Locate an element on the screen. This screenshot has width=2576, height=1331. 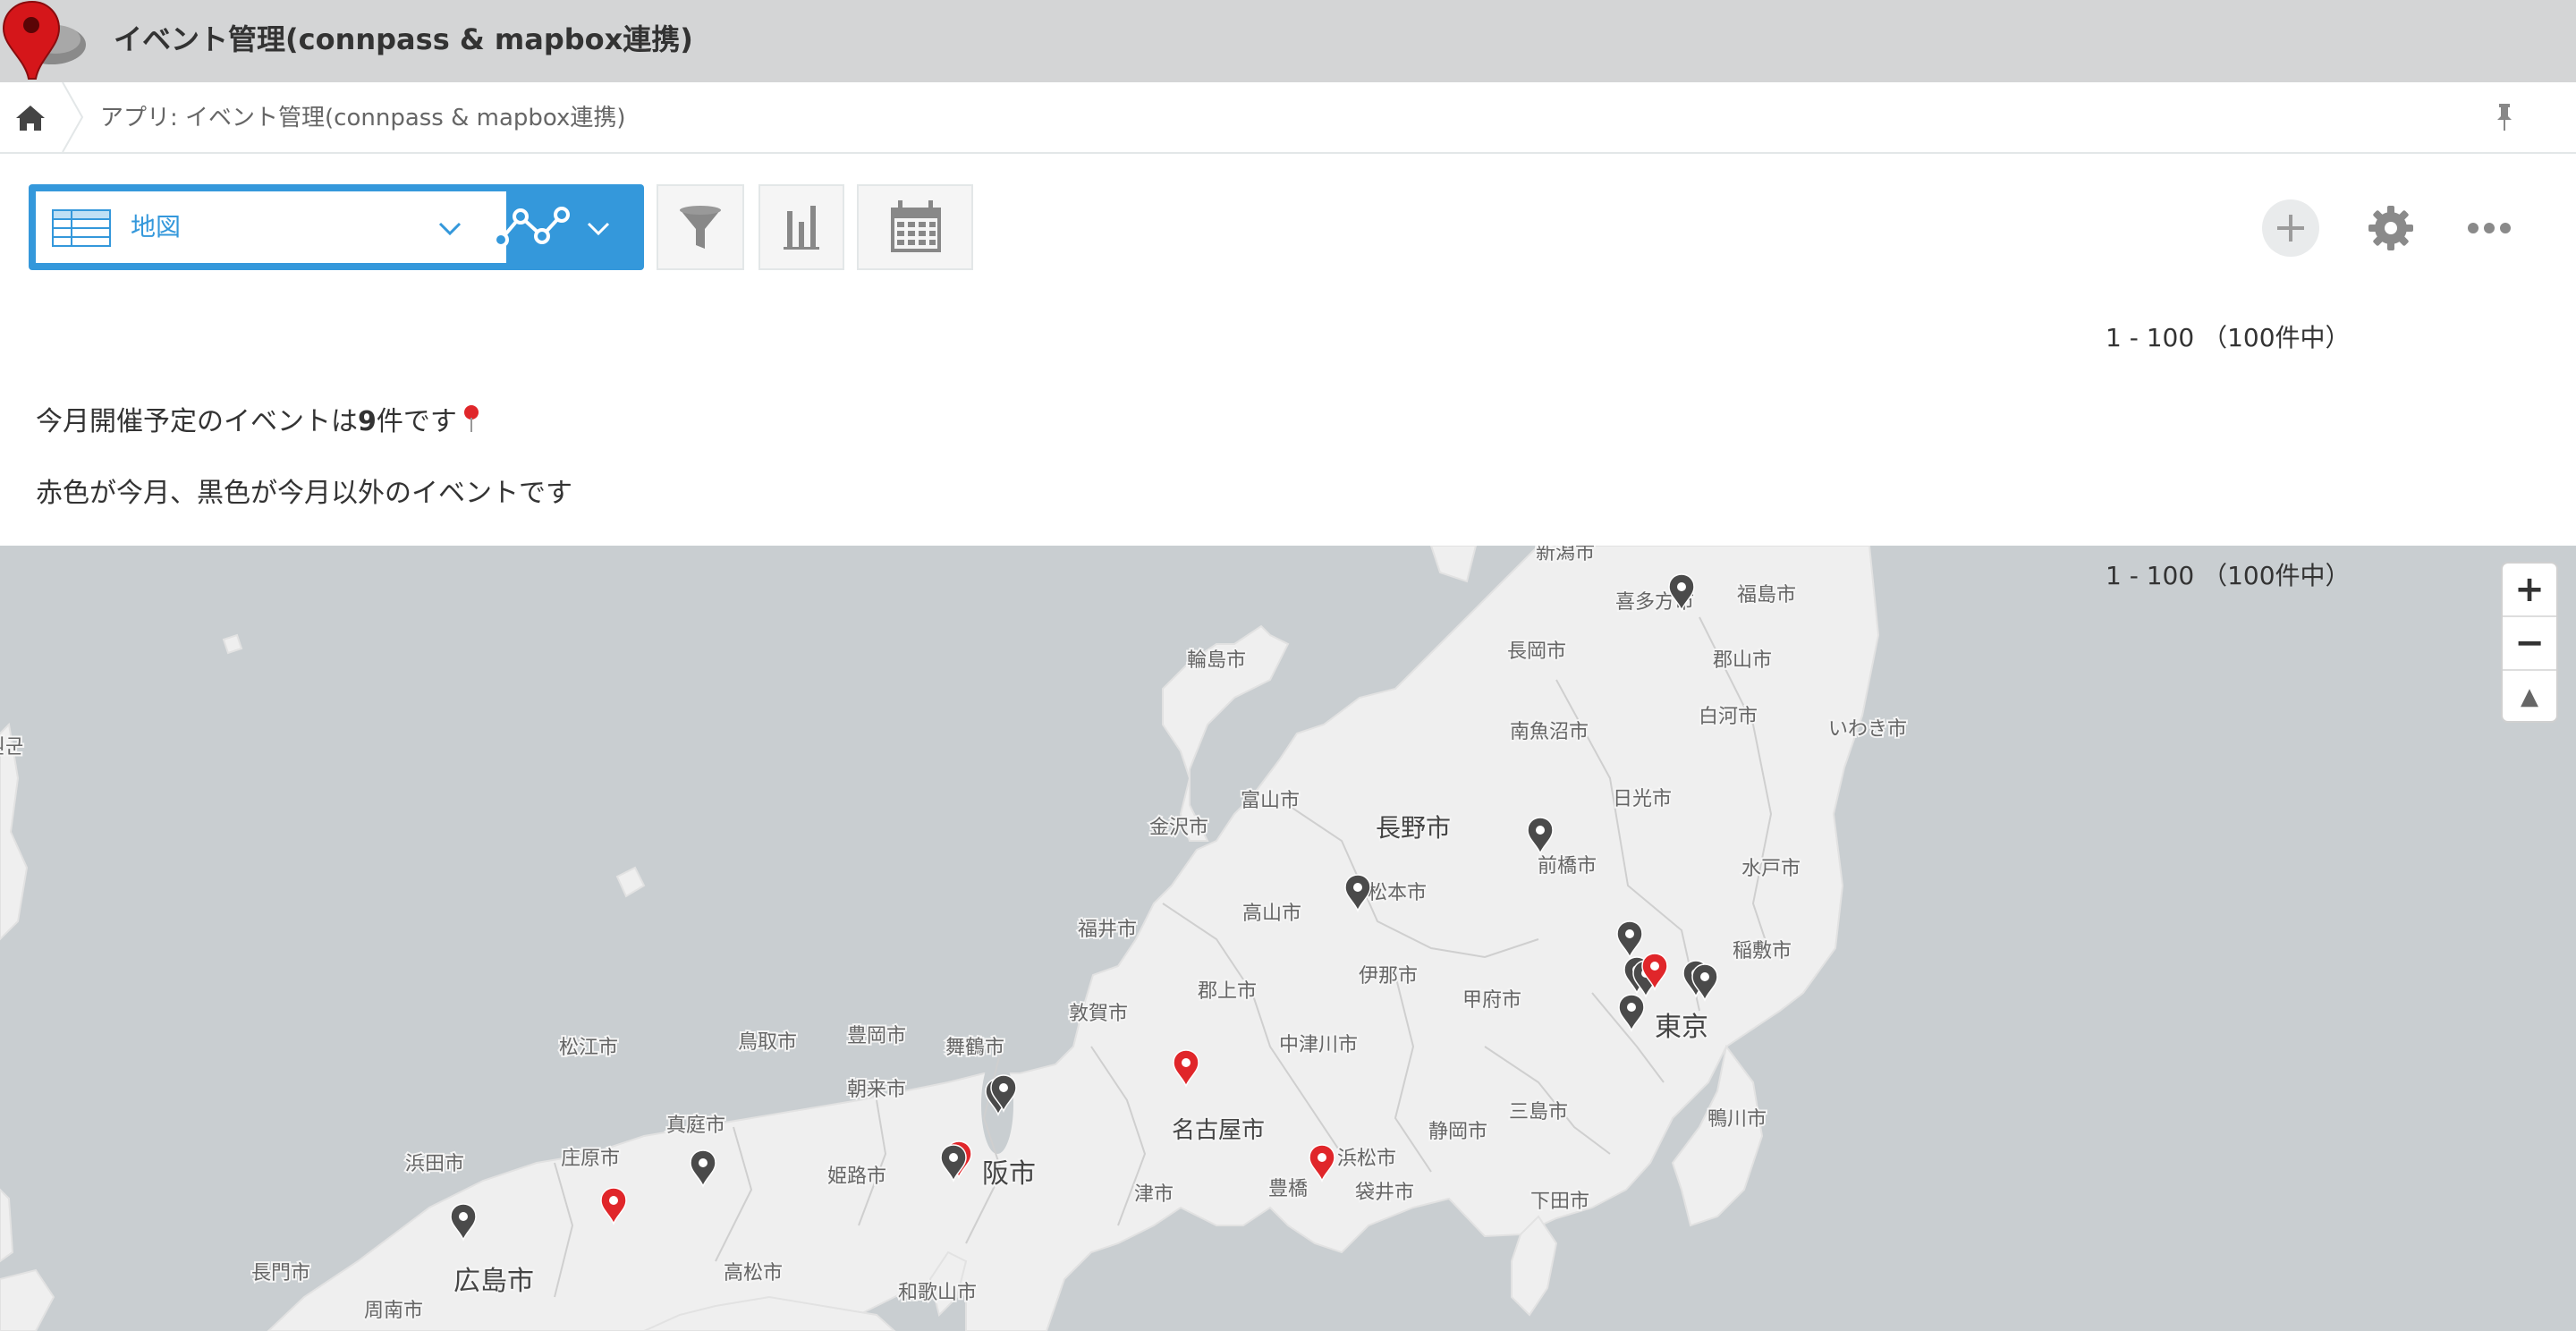
map-label-matsumoto: 松本市 is located at coordinates (1397, 893).